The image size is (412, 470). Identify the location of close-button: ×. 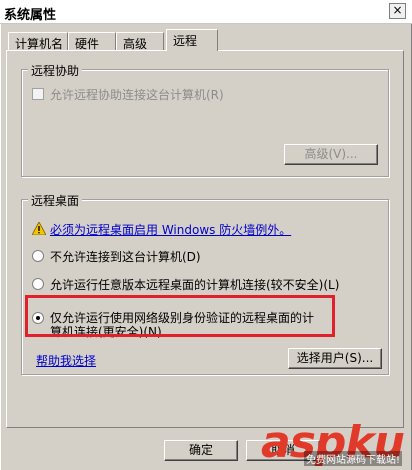
(397, 11).